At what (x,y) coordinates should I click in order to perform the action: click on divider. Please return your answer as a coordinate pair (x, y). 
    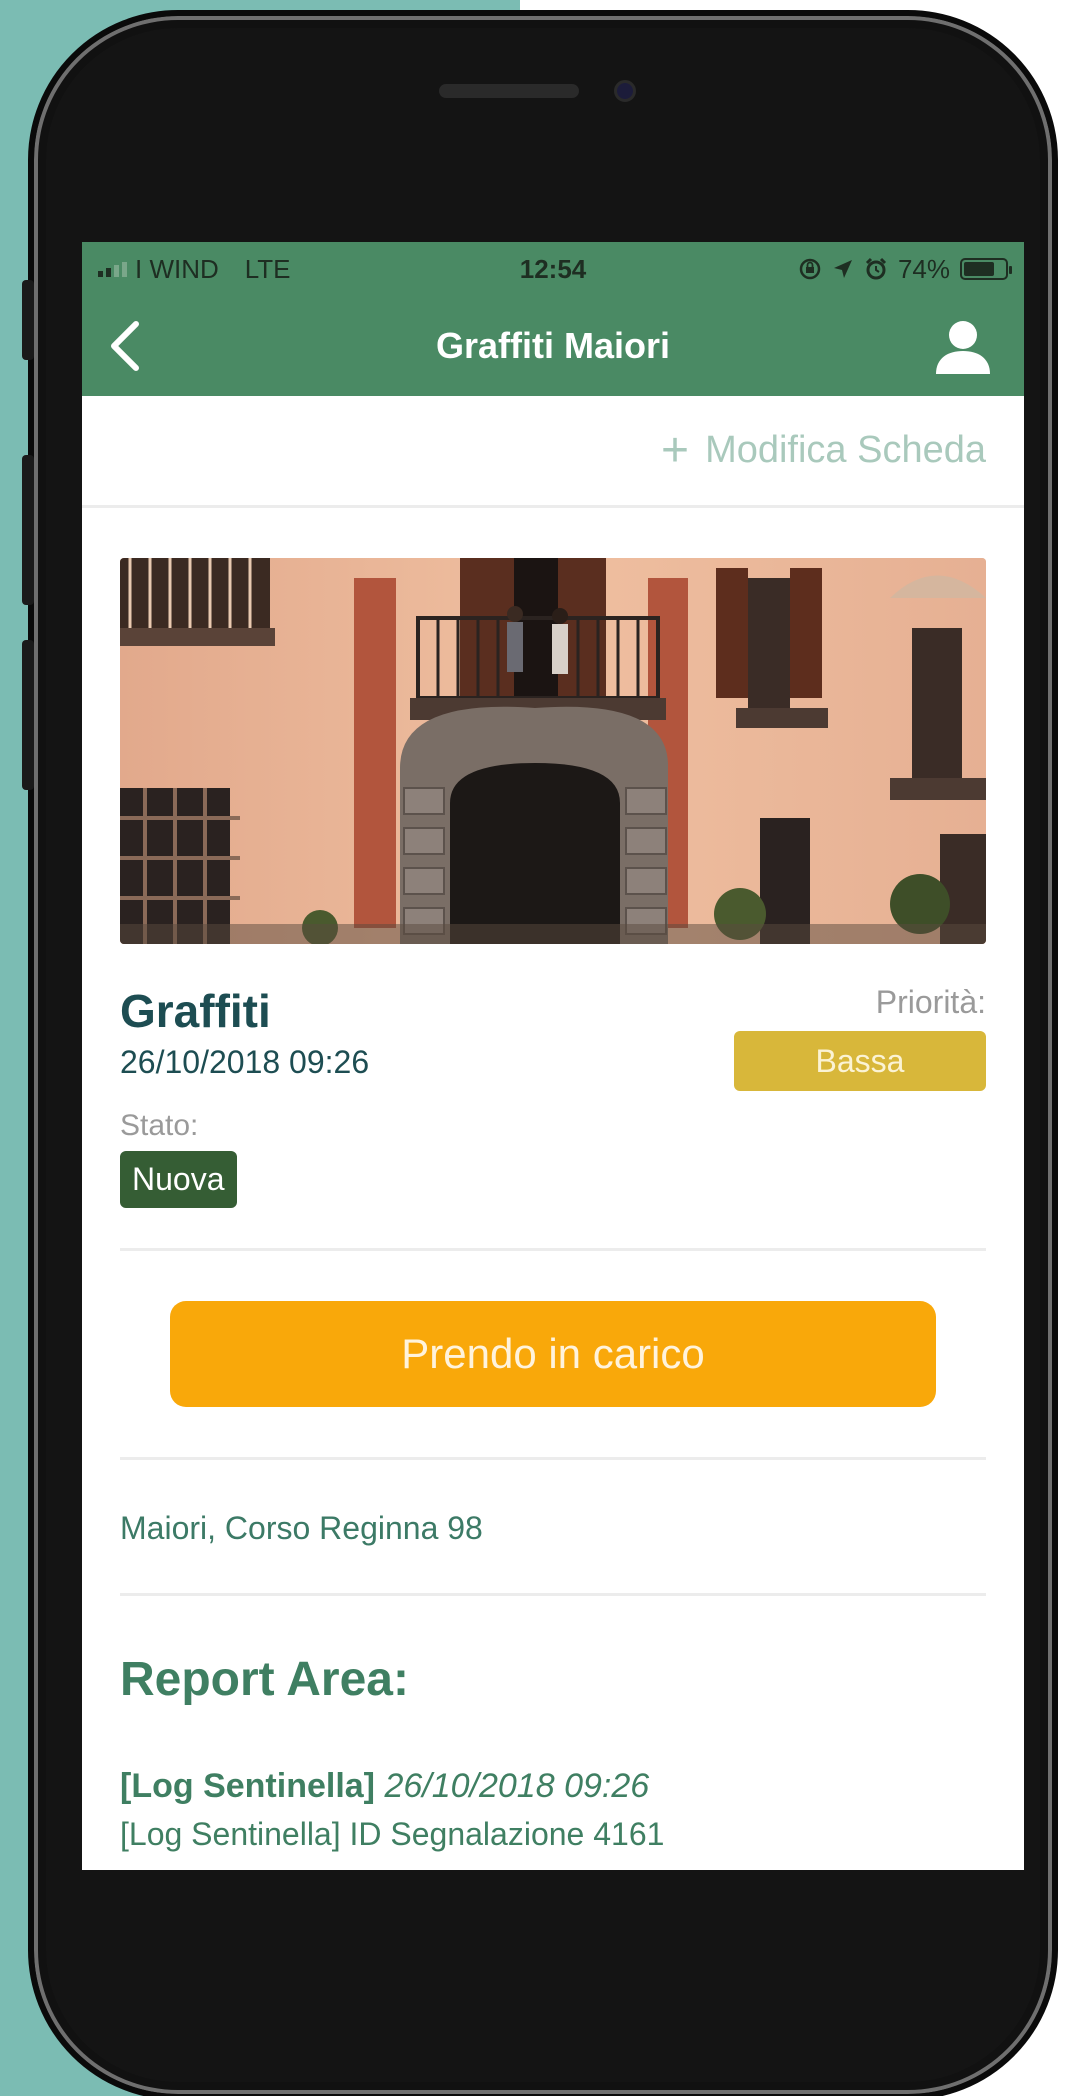
    Looking at the image, I should click on (553, 1594).